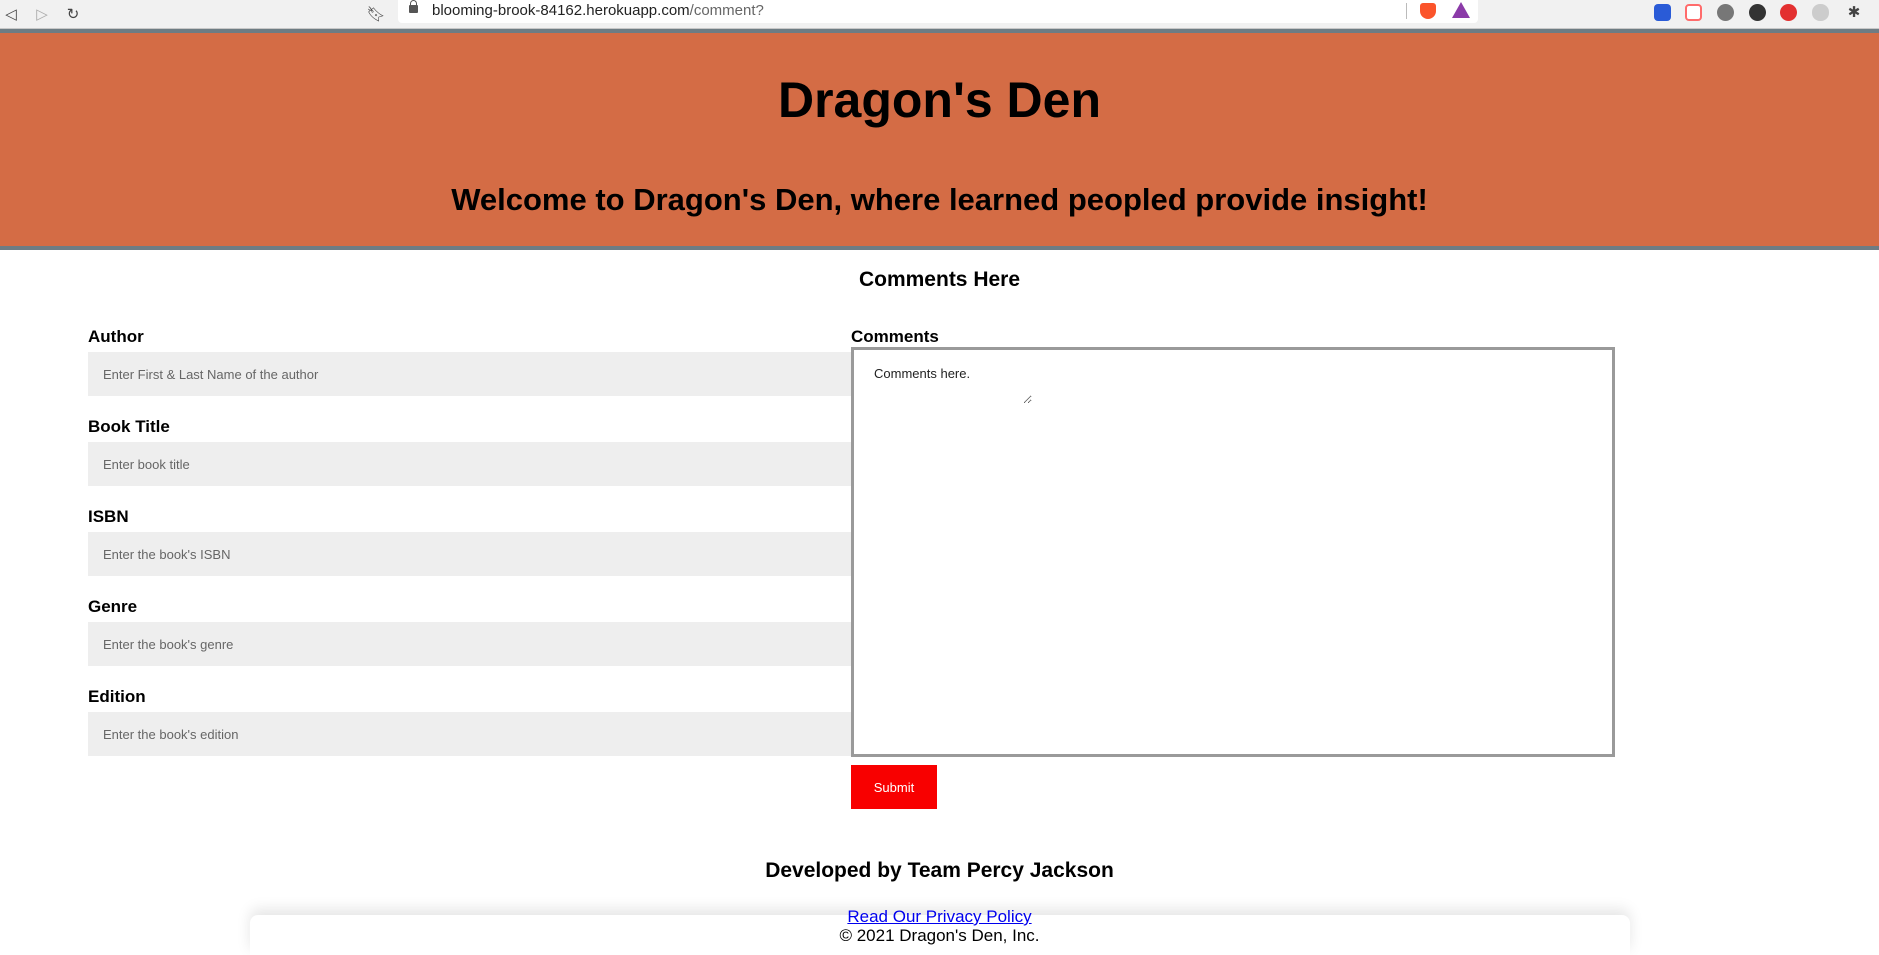 Image resolution: width=1879 pixels, height=955 pixels. Describe the element at coordinates (376, 14) in the screenshot. I see `bookmark-icon: 🔖︎` at that location.